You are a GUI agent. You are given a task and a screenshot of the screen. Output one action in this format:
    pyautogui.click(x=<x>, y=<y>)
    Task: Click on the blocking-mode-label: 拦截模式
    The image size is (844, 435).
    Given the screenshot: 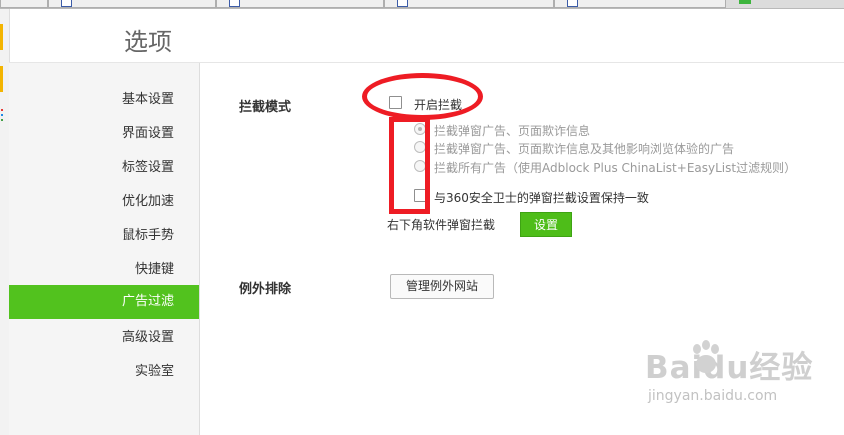 What is the action you would take?
    pyautogui.click(x=265, y=107)
    